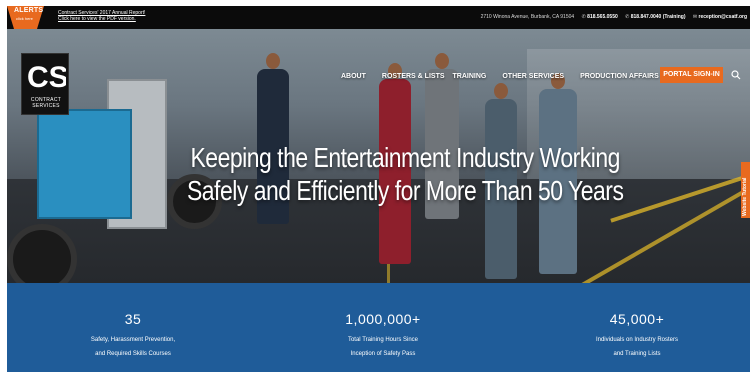 The image size is (751, 373). Describe the element at coordinates (745, 196) in the screenshot. I see `website-tutorial-label: Website Tutorial` at that location.